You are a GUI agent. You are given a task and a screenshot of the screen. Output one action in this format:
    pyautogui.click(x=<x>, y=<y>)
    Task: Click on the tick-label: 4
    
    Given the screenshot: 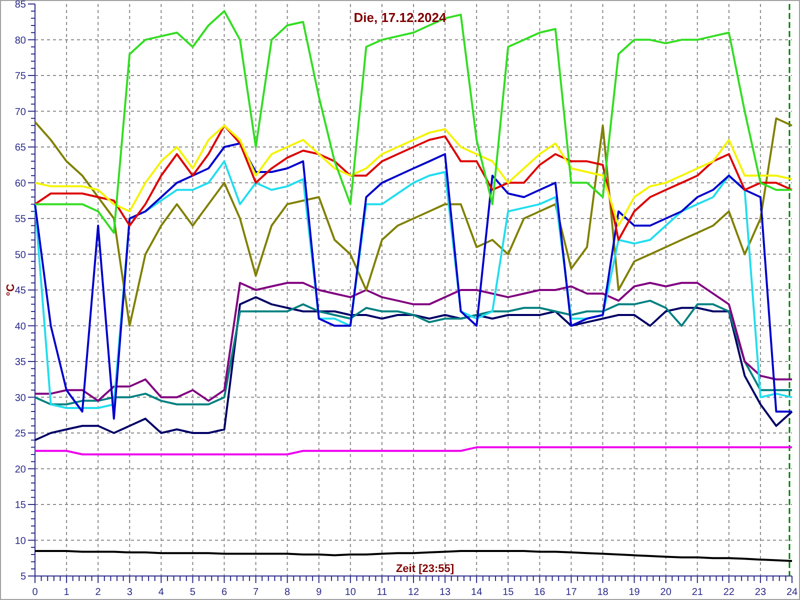 What is the action you would take?
    pyautogui.click(x=161, y=592)
    